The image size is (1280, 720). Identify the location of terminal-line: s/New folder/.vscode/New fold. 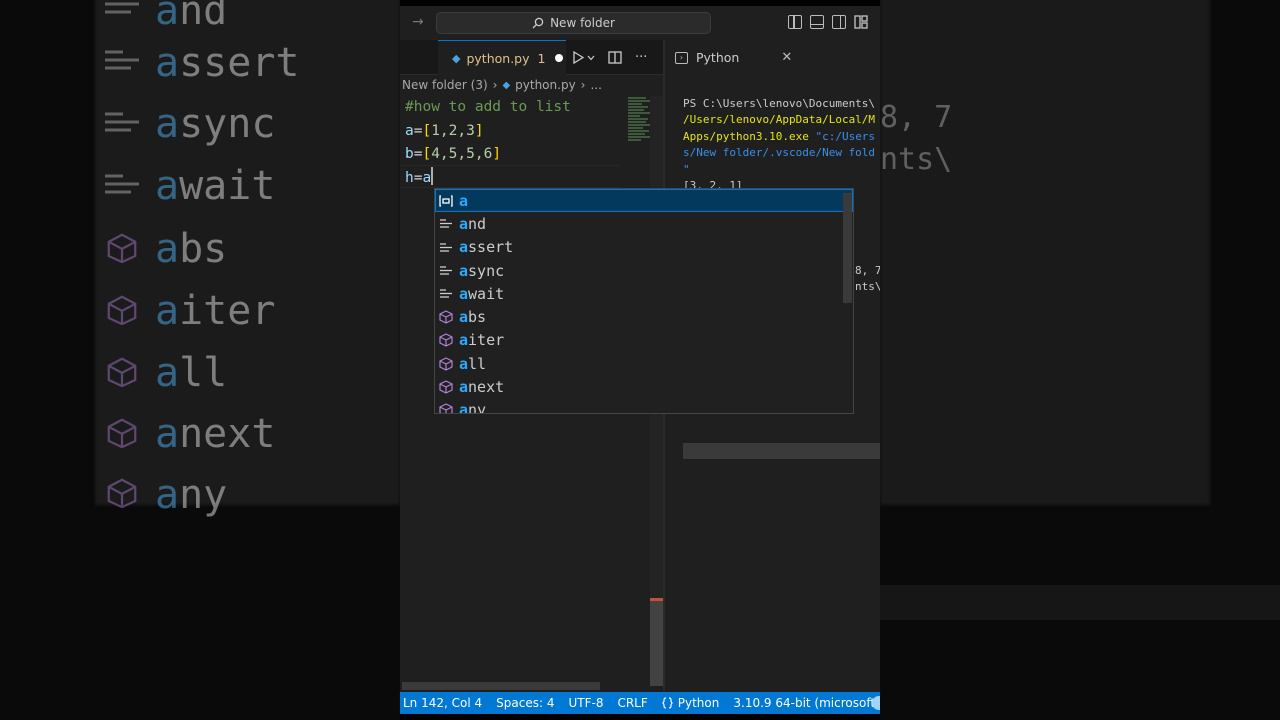
(779, 152).